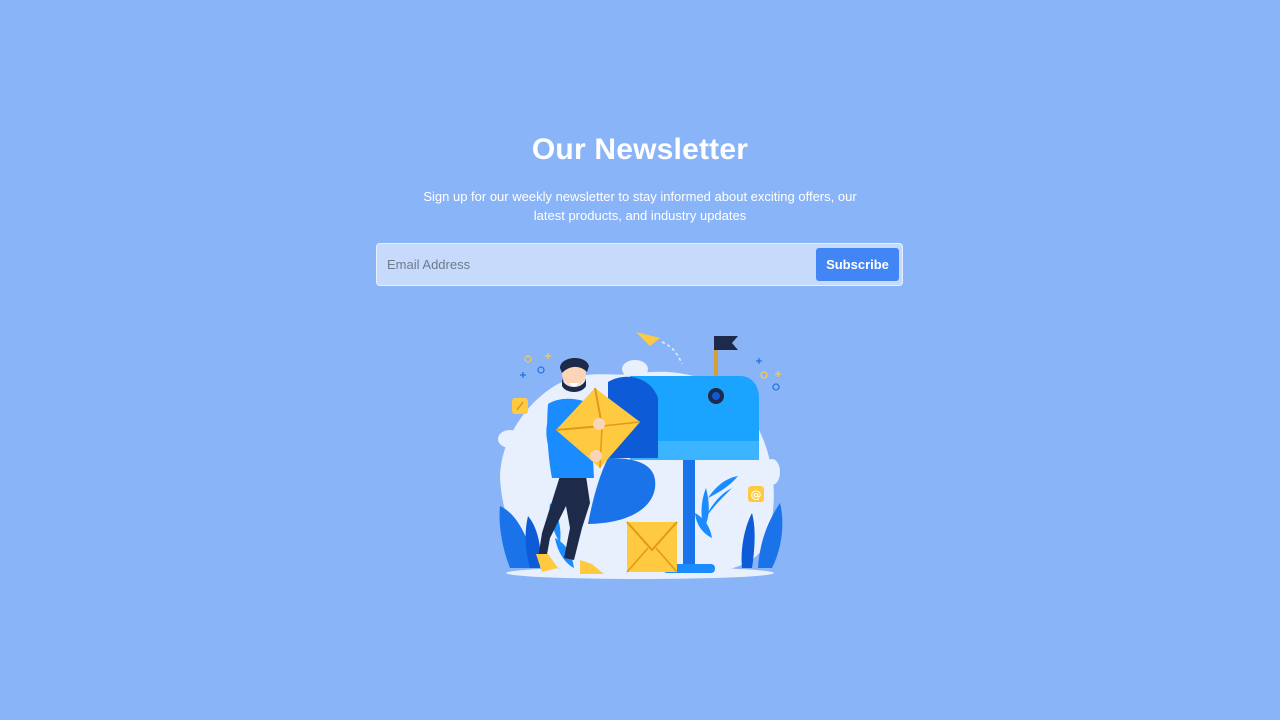 The height and width of the screenshot is (720, 1280). I want to click on page-title: Our Newsletter, so click(640, 149).